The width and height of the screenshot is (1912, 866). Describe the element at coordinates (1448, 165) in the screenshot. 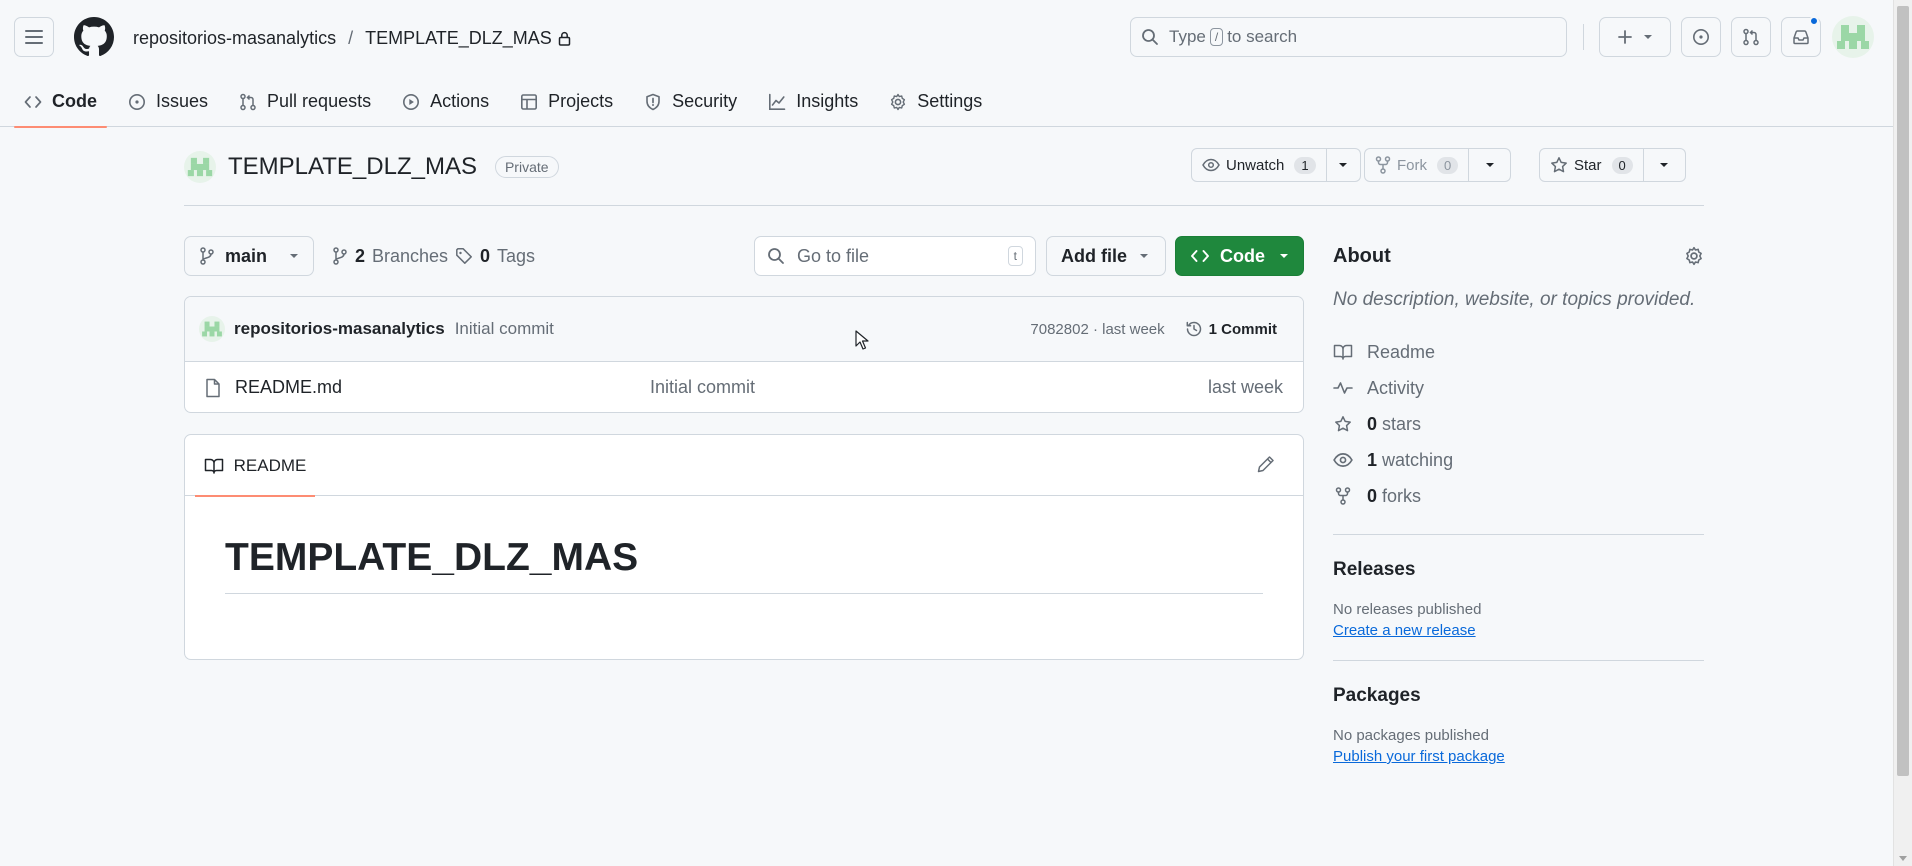

I see `fork-count: 0` at that location.